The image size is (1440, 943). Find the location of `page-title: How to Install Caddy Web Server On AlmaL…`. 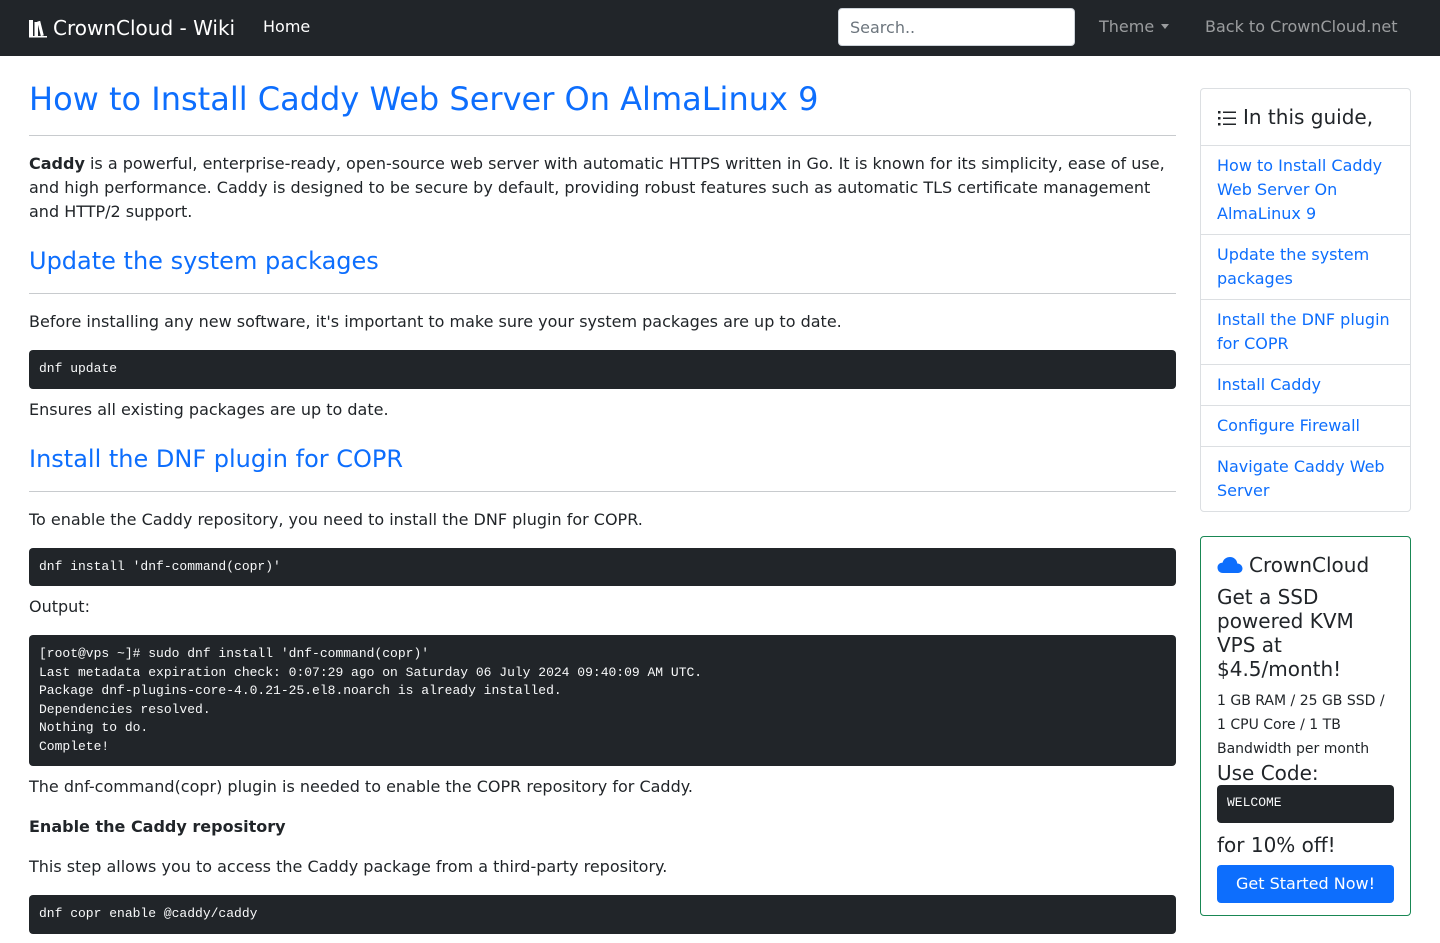

page-title: How to Install Caddy Web Server On AlmaL… is located at coordinates (602, 108).